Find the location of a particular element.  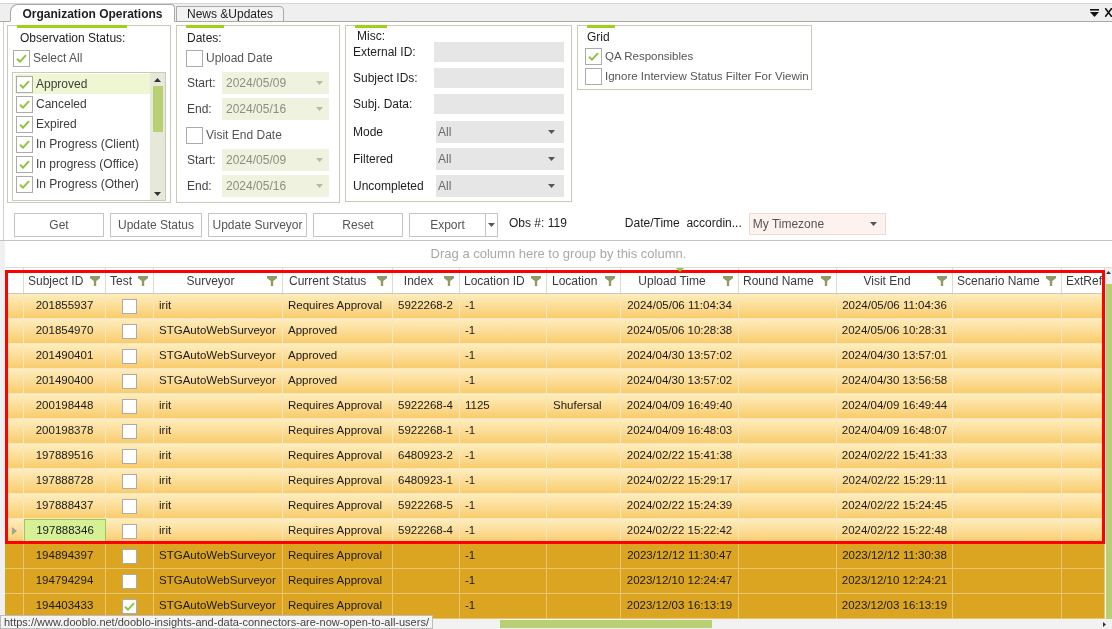

table-row: 201855937 irit Requires Approval 5922268-2 -1 2024/05/06 11:04:34 2024/05/06 11:04:36 is located at coordinates (555, 306).